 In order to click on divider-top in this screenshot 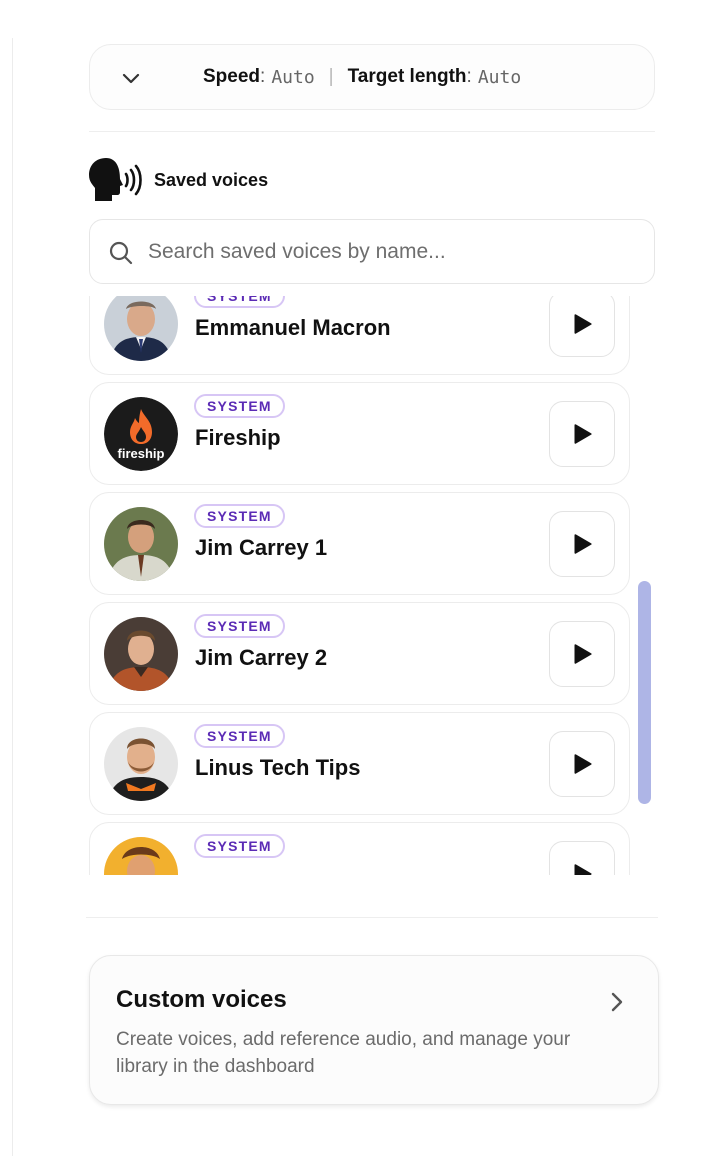, I will do `click(372, 131)`.